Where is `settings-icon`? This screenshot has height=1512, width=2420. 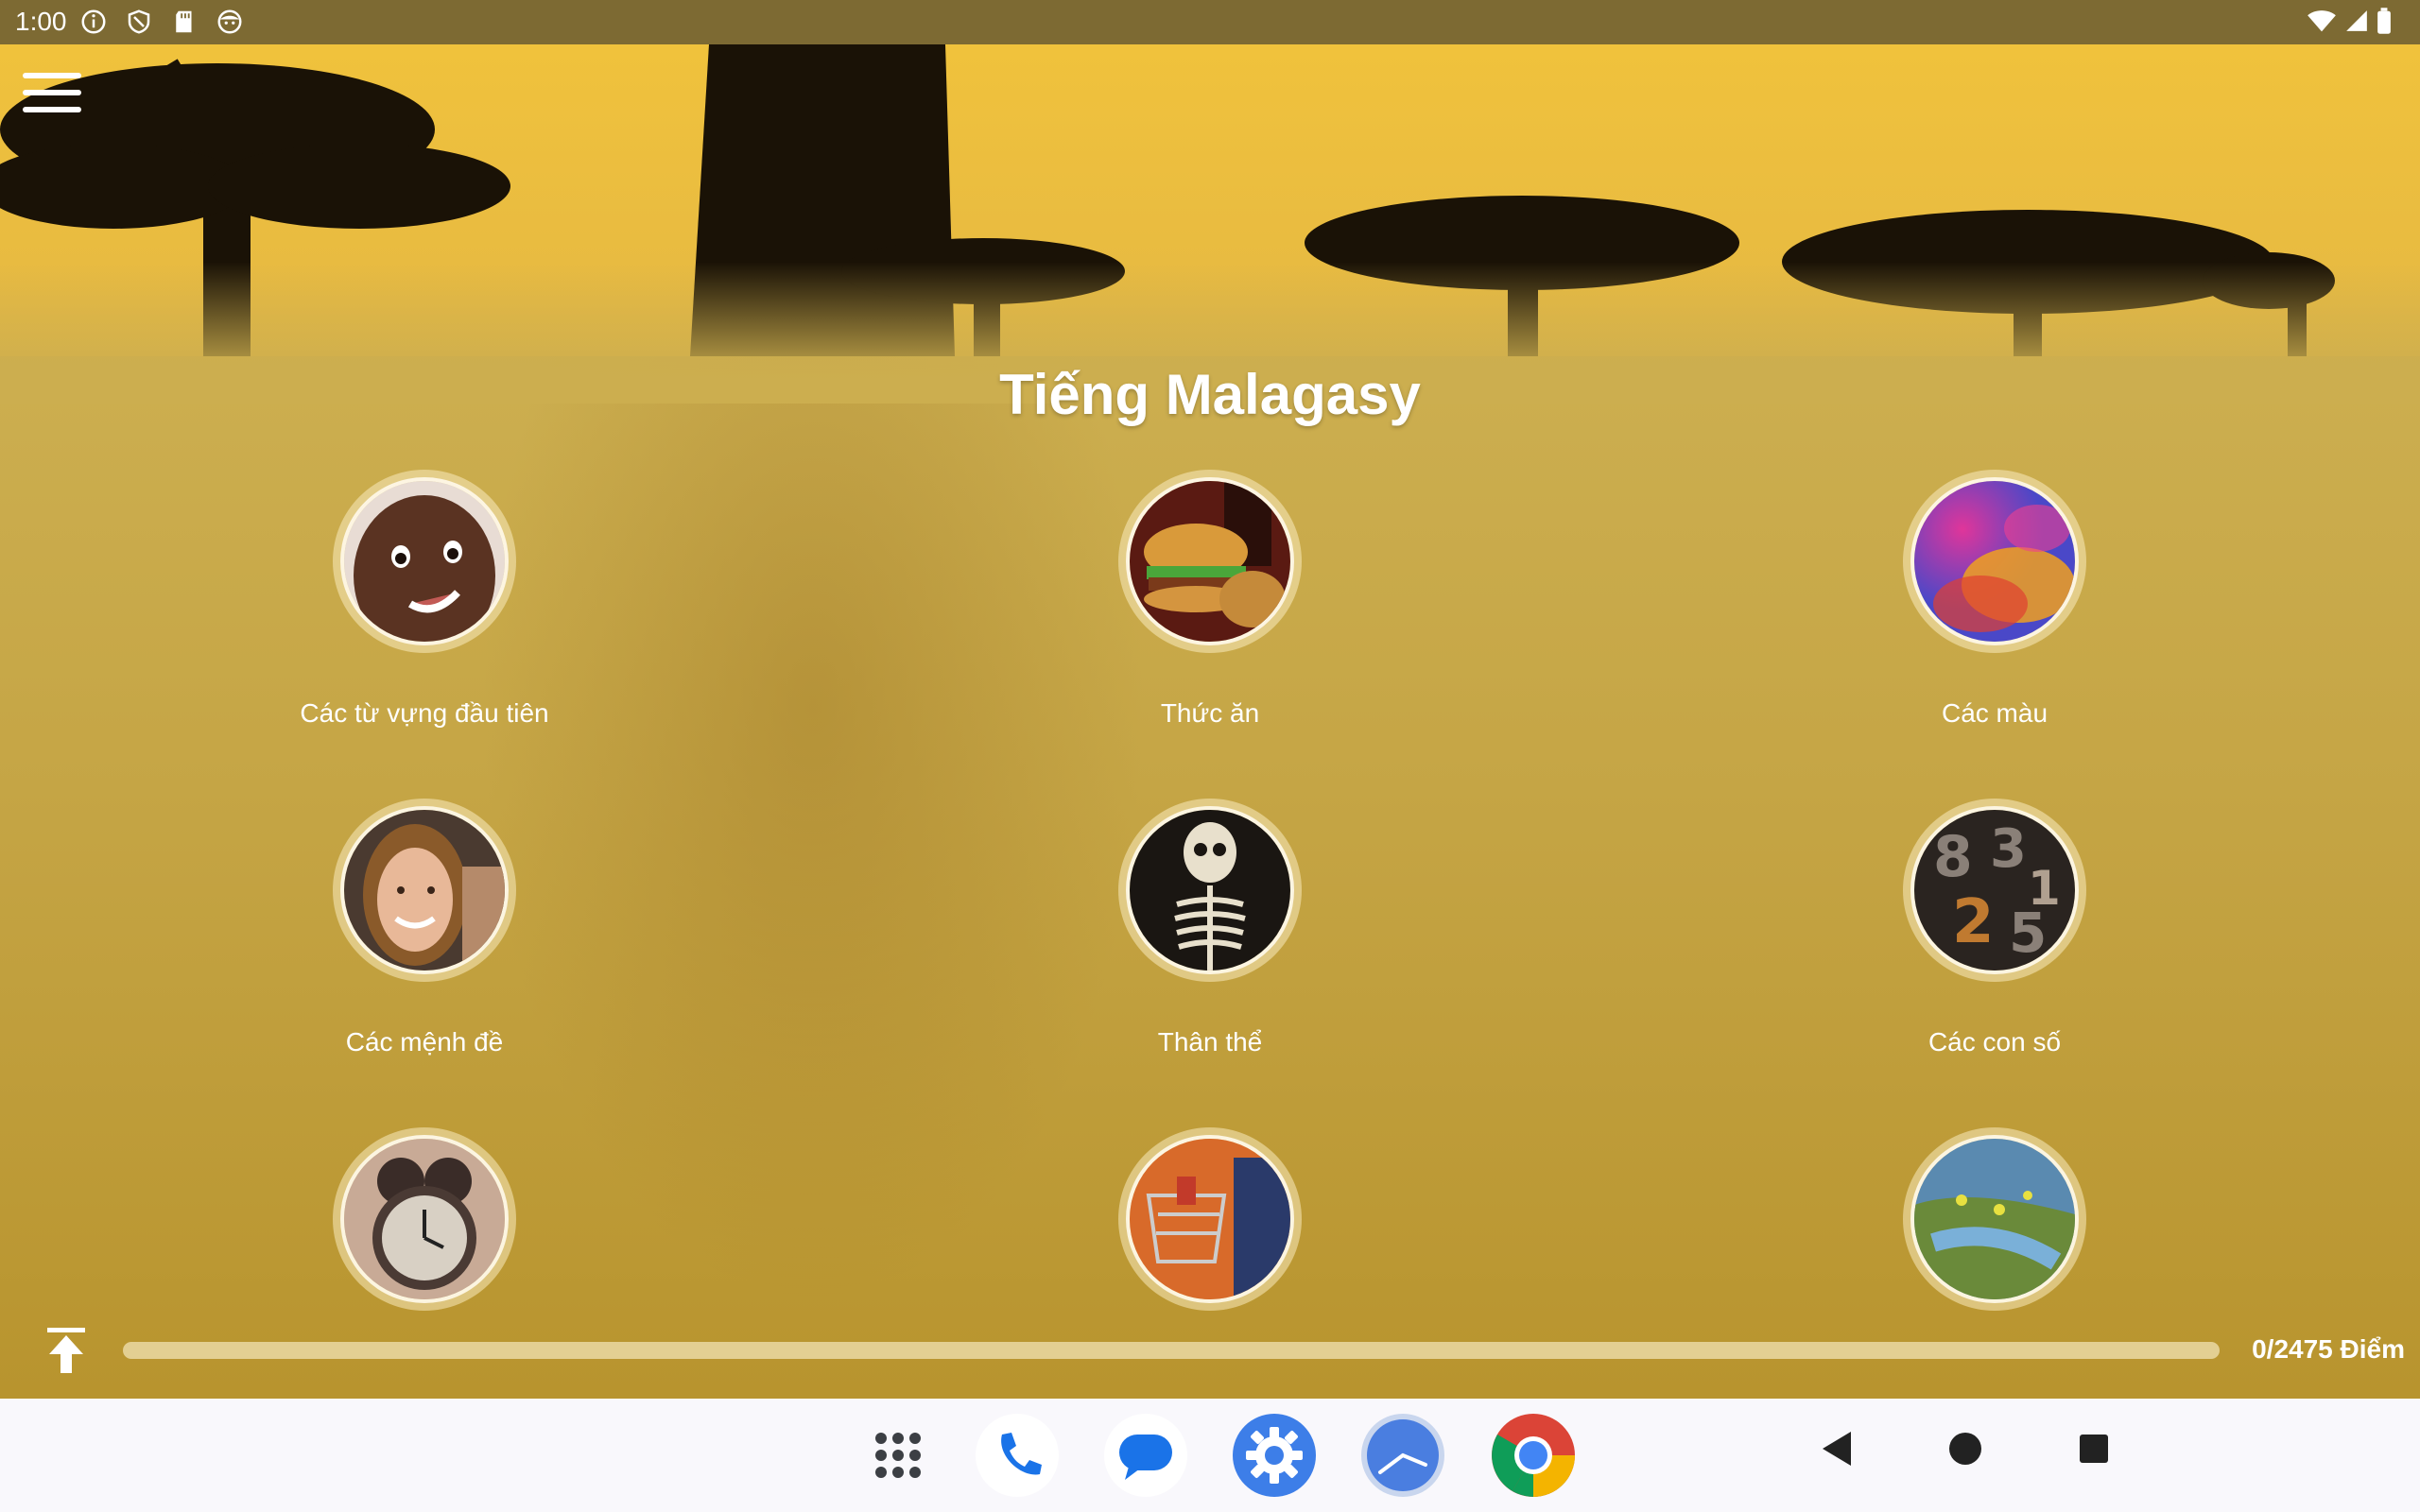 settings-icon is located at coordinates (1274, 1455).